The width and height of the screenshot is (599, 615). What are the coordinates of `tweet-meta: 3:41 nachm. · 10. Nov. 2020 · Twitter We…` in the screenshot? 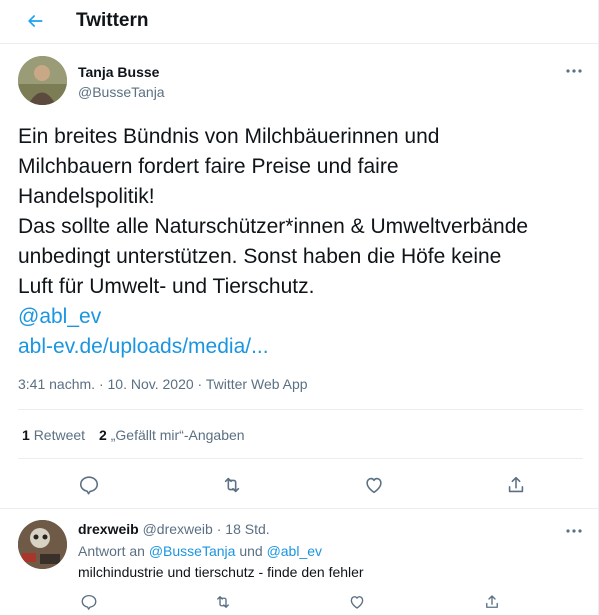 It's located at (163, 384).